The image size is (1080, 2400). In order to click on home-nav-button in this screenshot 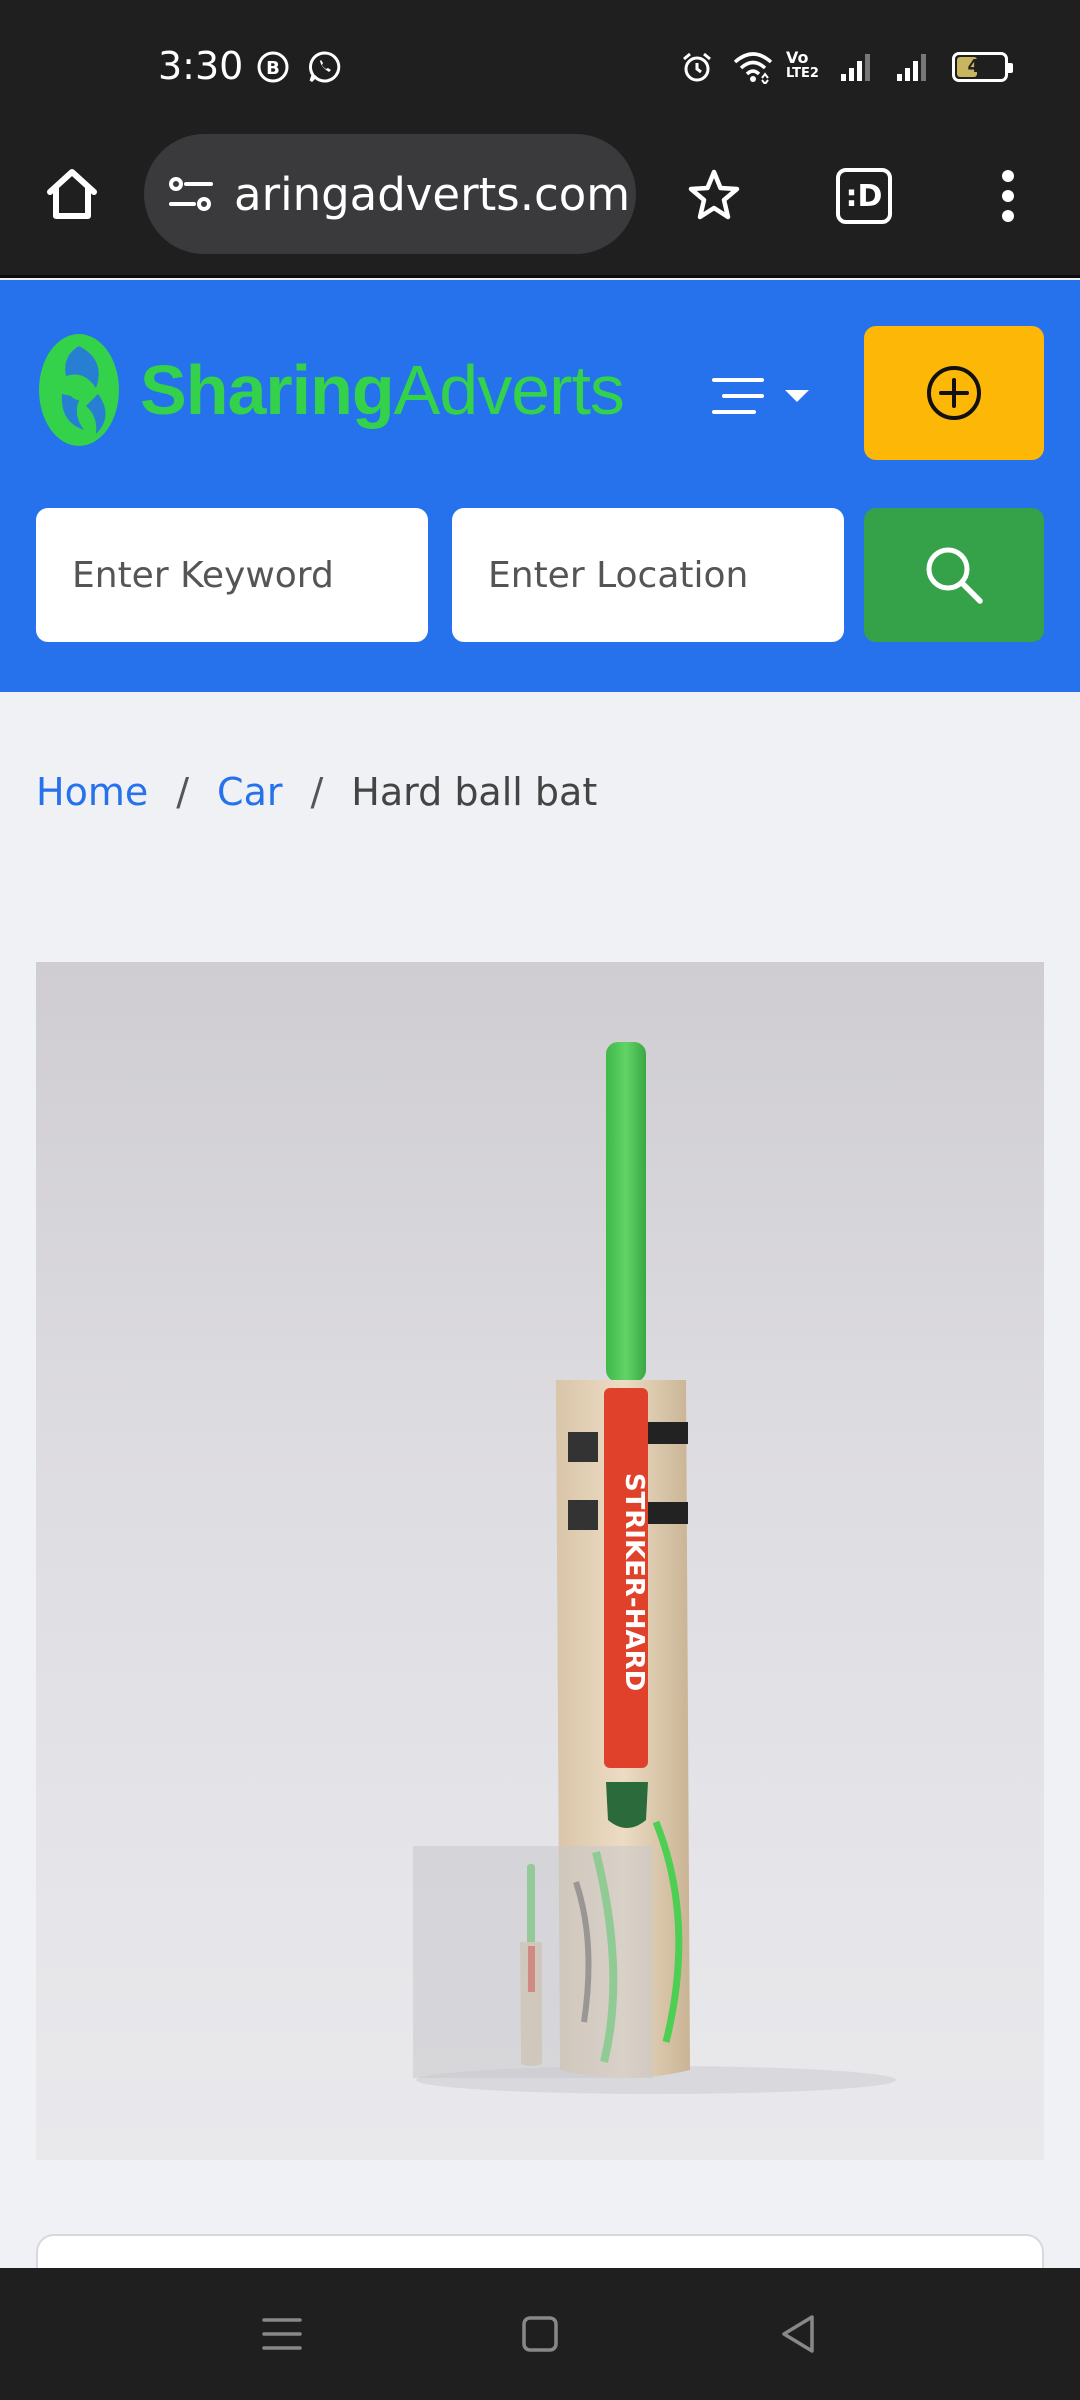, I will do `click(540, 2334)`.